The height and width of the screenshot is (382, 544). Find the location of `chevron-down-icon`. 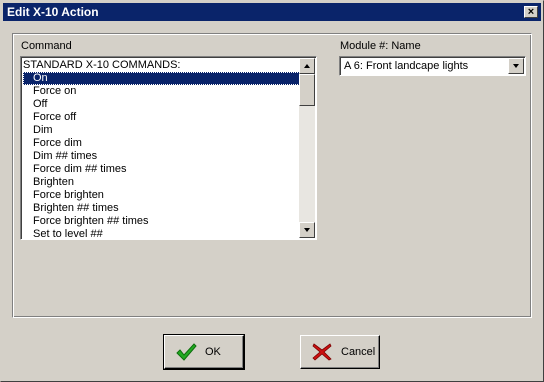

chevron-down-icon is located at coordinates (516, 66).